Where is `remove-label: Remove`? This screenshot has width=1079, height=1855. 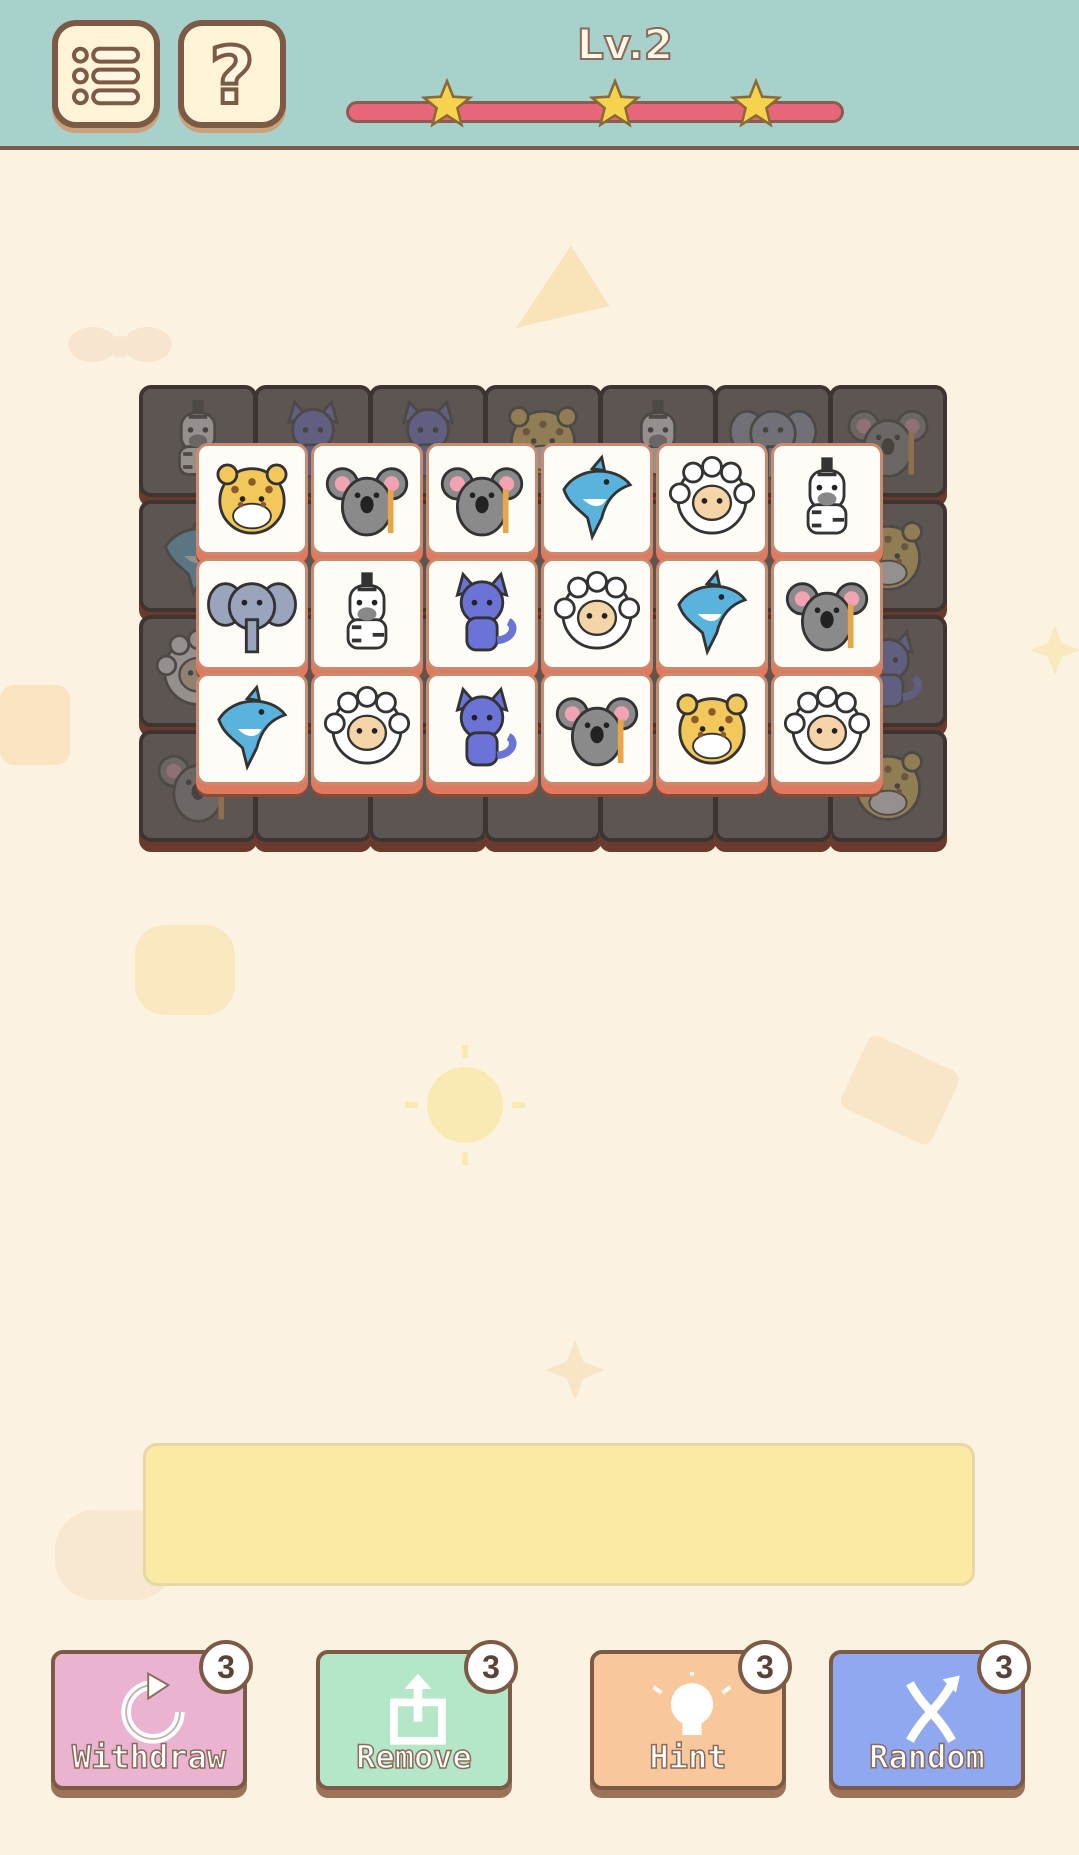
remove-label: Remove is located at coordinates (413, 1757).